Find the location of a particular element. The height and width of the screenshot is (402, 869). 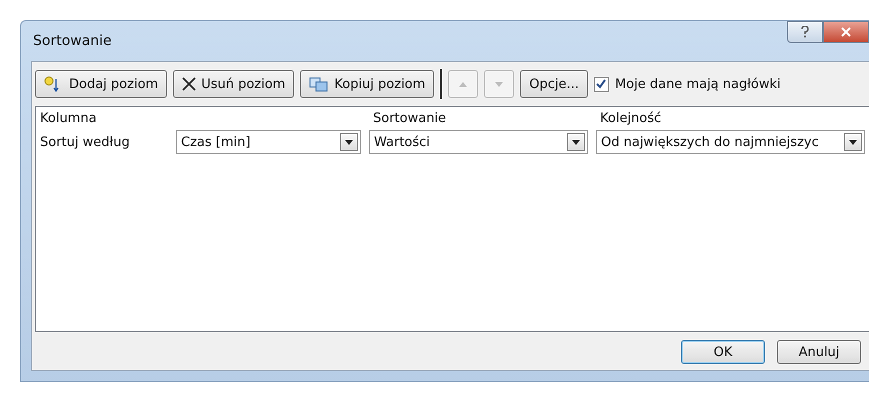

toolbar-button: Kopiuj poziom is located at coordinates (367, 84).